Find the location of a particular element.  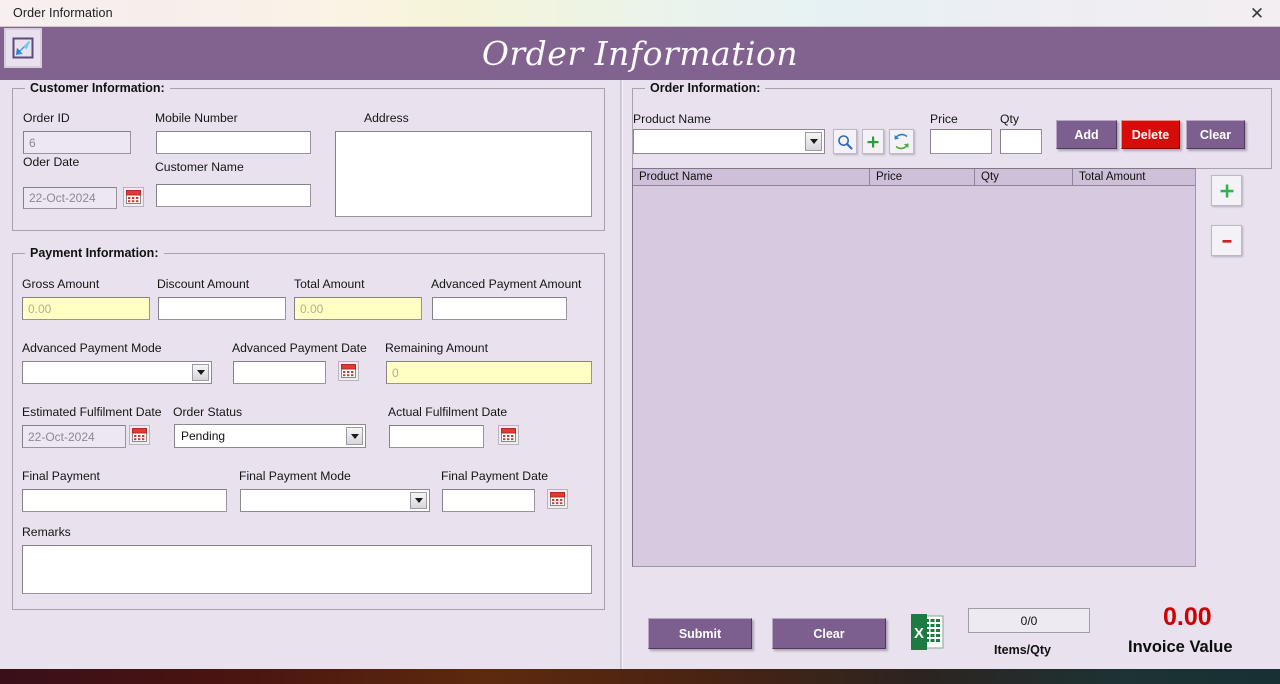

advanced-payment-date-input is located at coordinates (279, 372).